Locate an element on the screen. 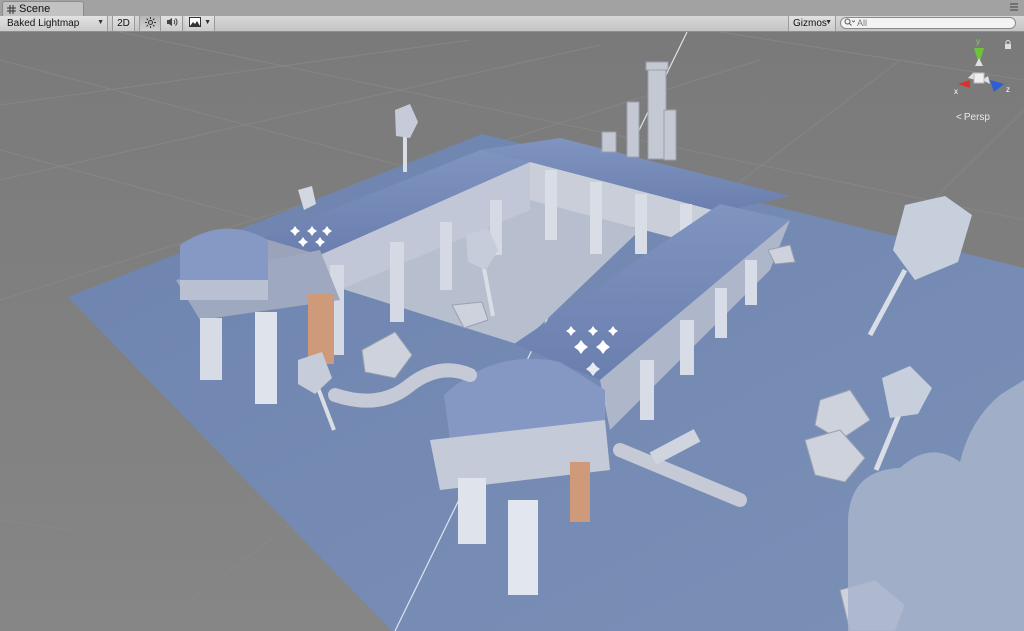 Image resolution: width=1024 pixels, height=631 pixels. 2d-toggle-button: 2D is located at coordinates (123, 23).